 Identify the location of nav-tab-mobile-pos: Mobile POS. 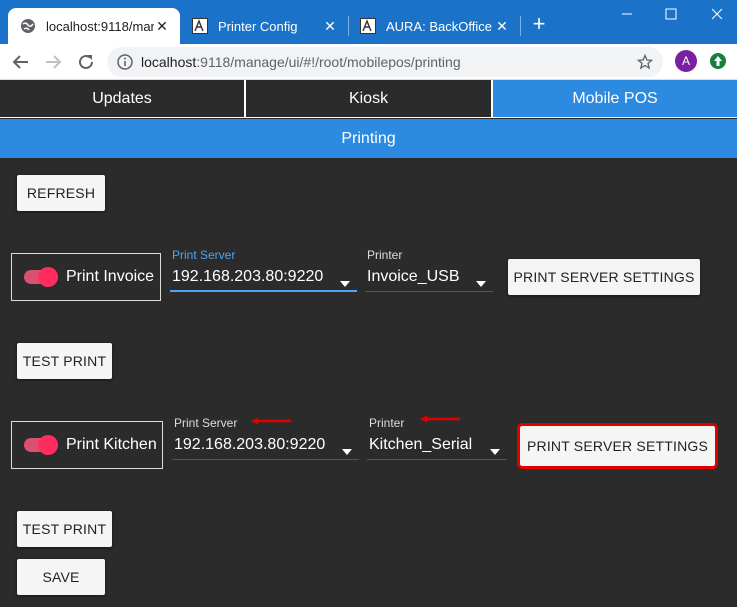
(615, 99).